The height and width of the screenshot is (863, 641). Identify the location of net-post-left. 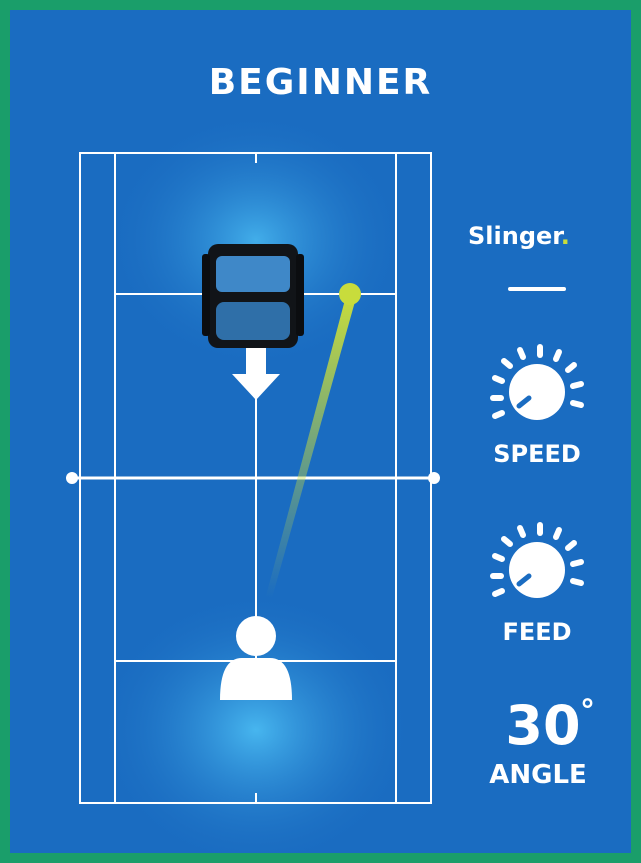
(72, 478).